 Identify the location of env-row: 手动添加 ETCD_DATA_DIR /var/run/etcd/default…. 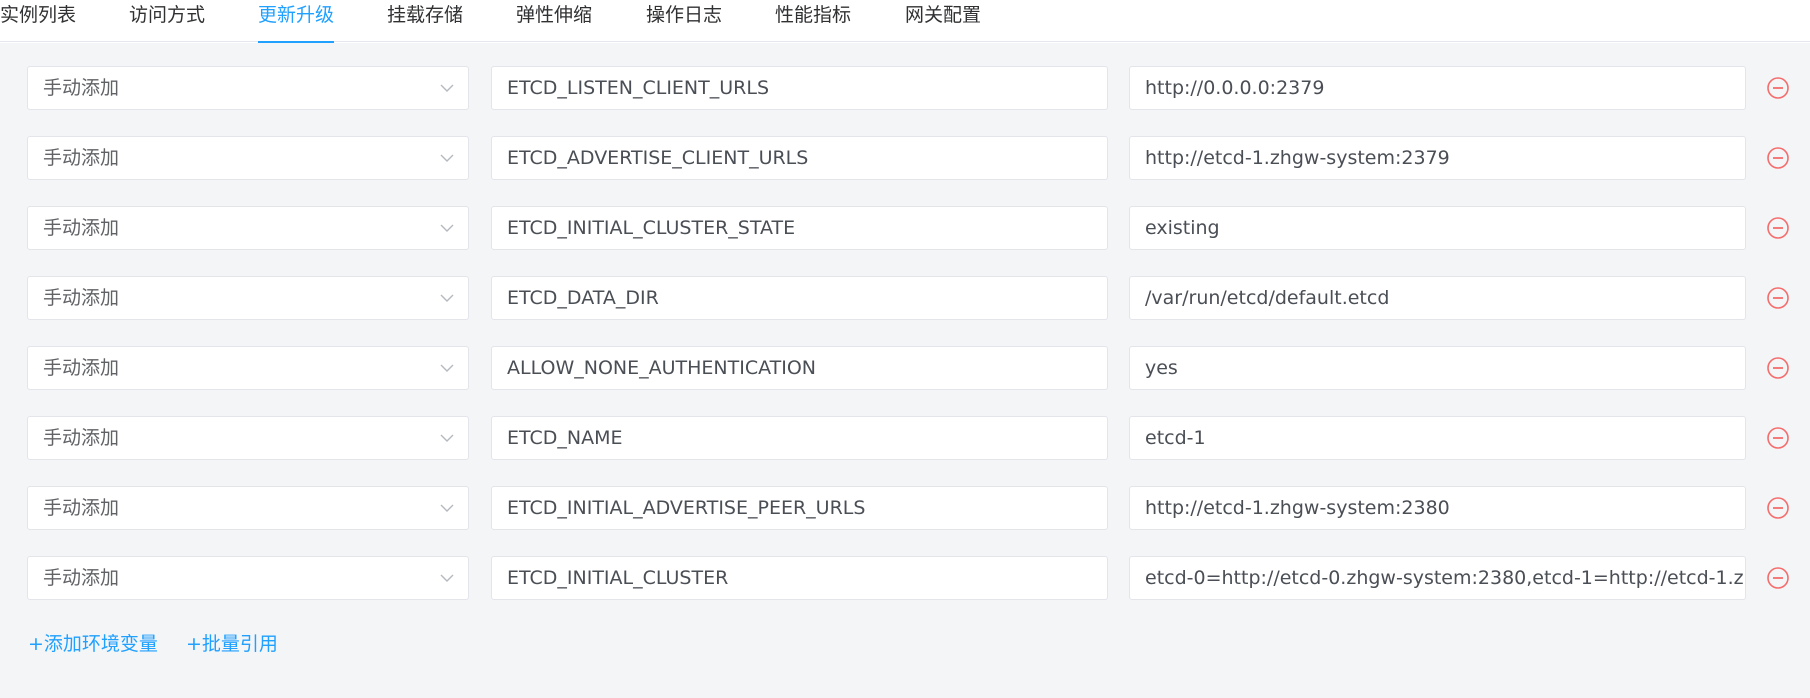
(905, 298).